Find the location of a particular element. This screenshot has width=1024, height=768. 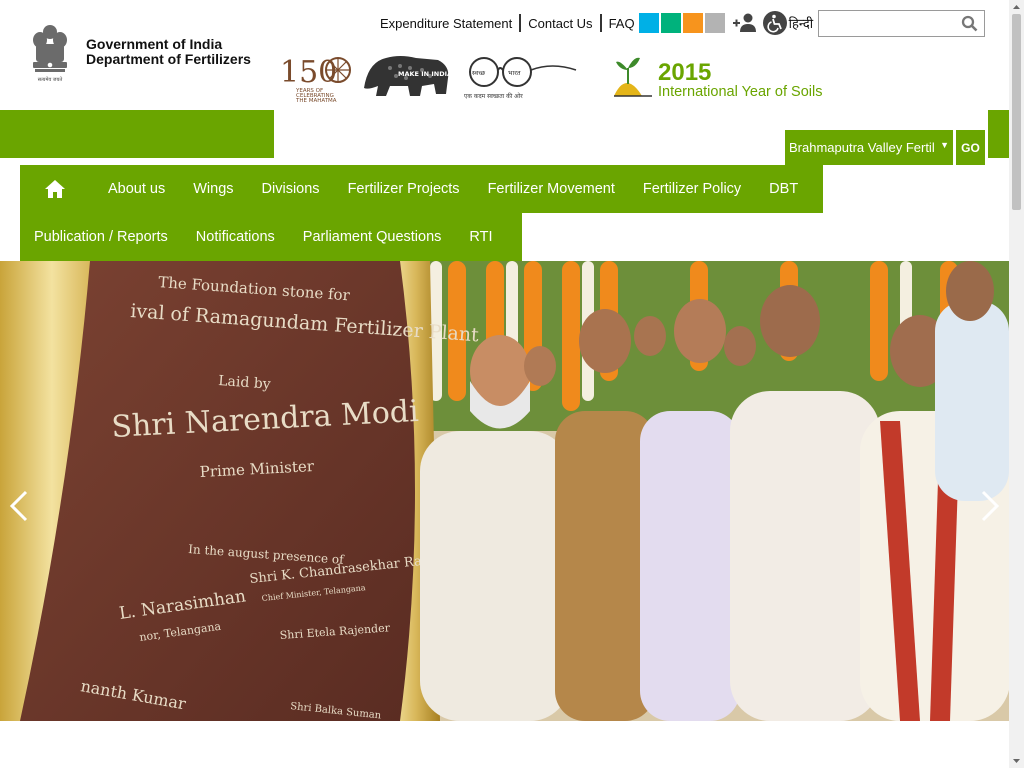

international-year-of-soils-logo: 2015 International Year of Soils is located at coordinates (722, 76).